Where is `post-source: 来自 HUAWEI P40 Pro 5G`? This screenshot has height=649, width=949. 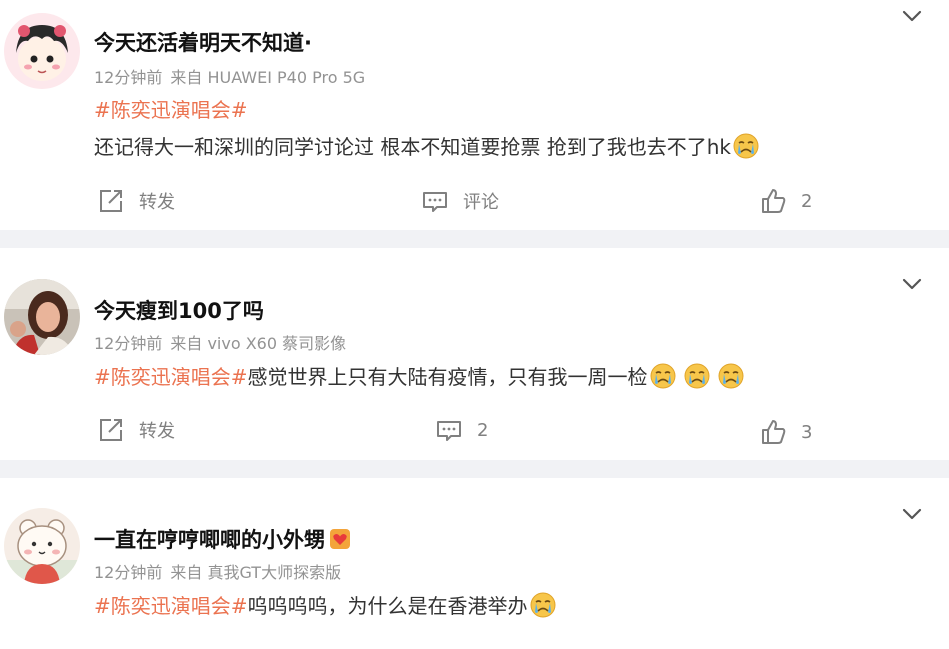 post-source: 来自 HUAWEI P40 Pro 5G is located at coordinates (268, 77).